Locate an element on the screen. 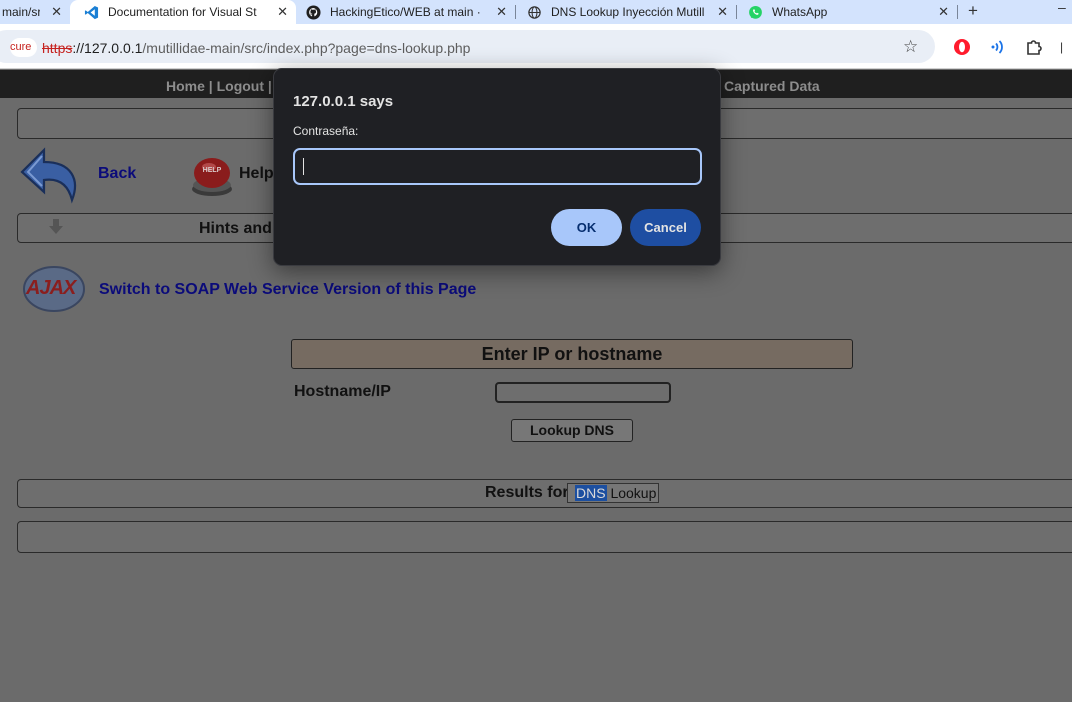  tab-title: main/src is located at coordinates (21, 12).